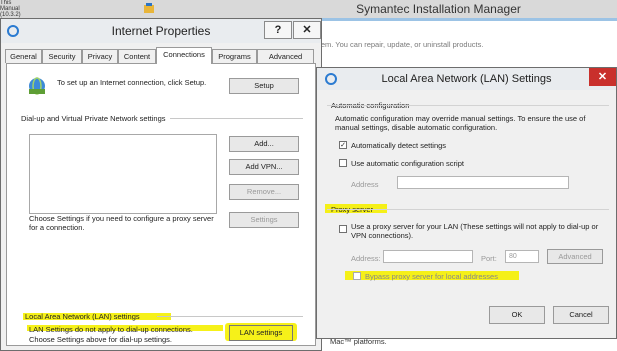 The height and width of the screenshot is (351, 617). What do you see at coordinates (123, 174) in the screenshot?
I see `connection-list` at bounding box center [123, 174].